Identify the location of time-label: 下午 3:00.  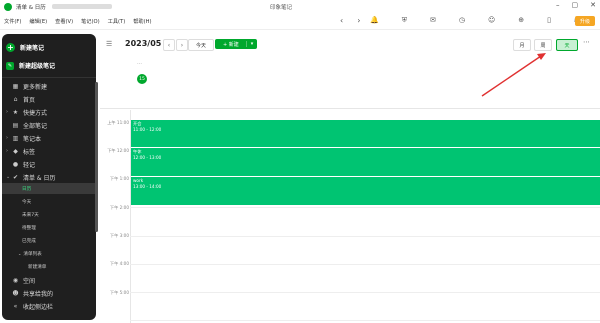
(119, 235).